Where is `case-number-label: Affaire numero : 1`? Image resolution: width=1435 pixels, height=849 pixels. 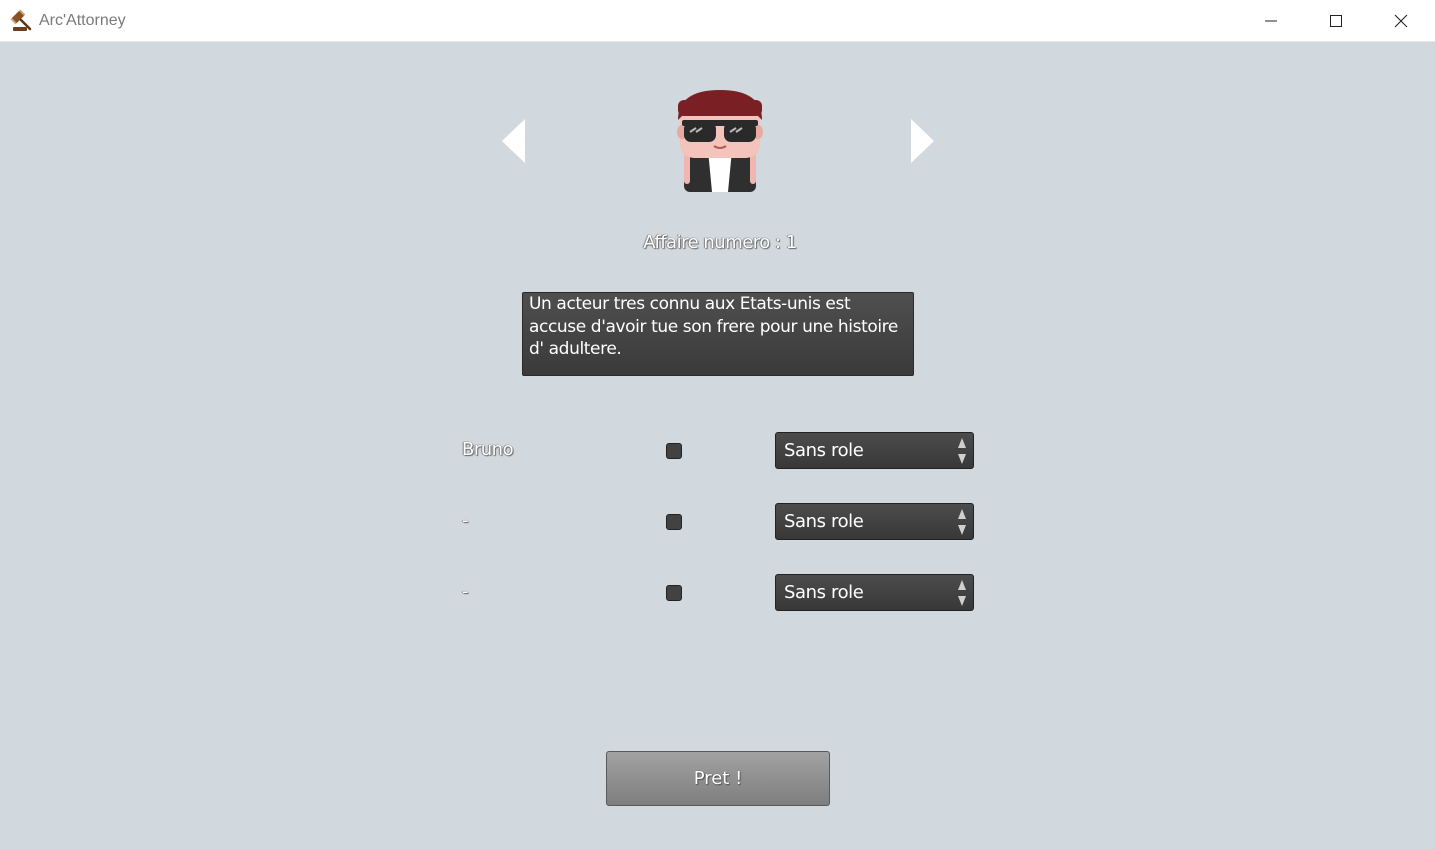 case-number-label: Affaire numero : 1 is located at coordinates (720, 242).